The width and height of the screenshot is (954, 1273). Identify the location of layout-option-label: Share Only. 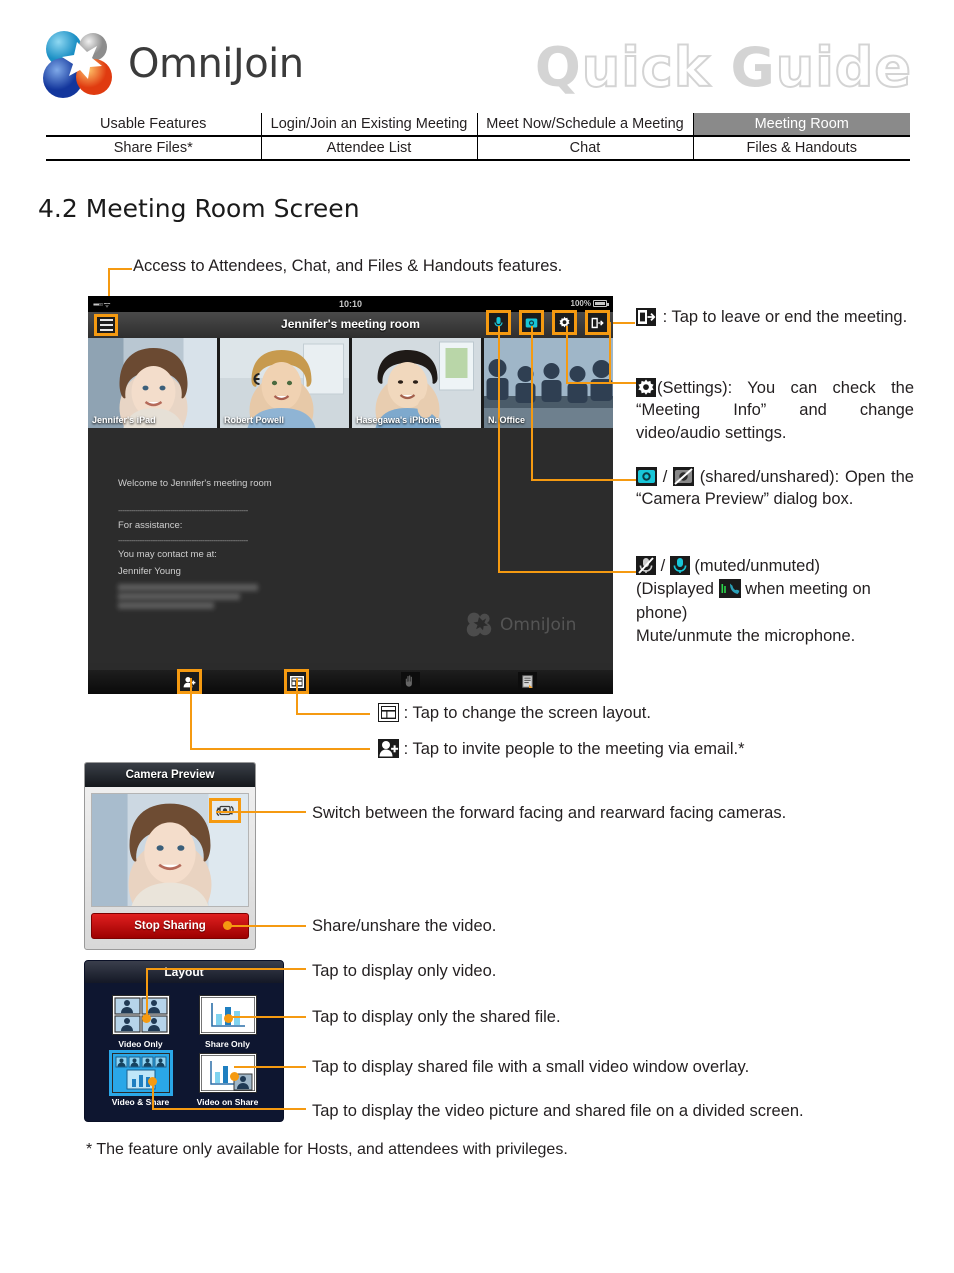
(227, 1044).